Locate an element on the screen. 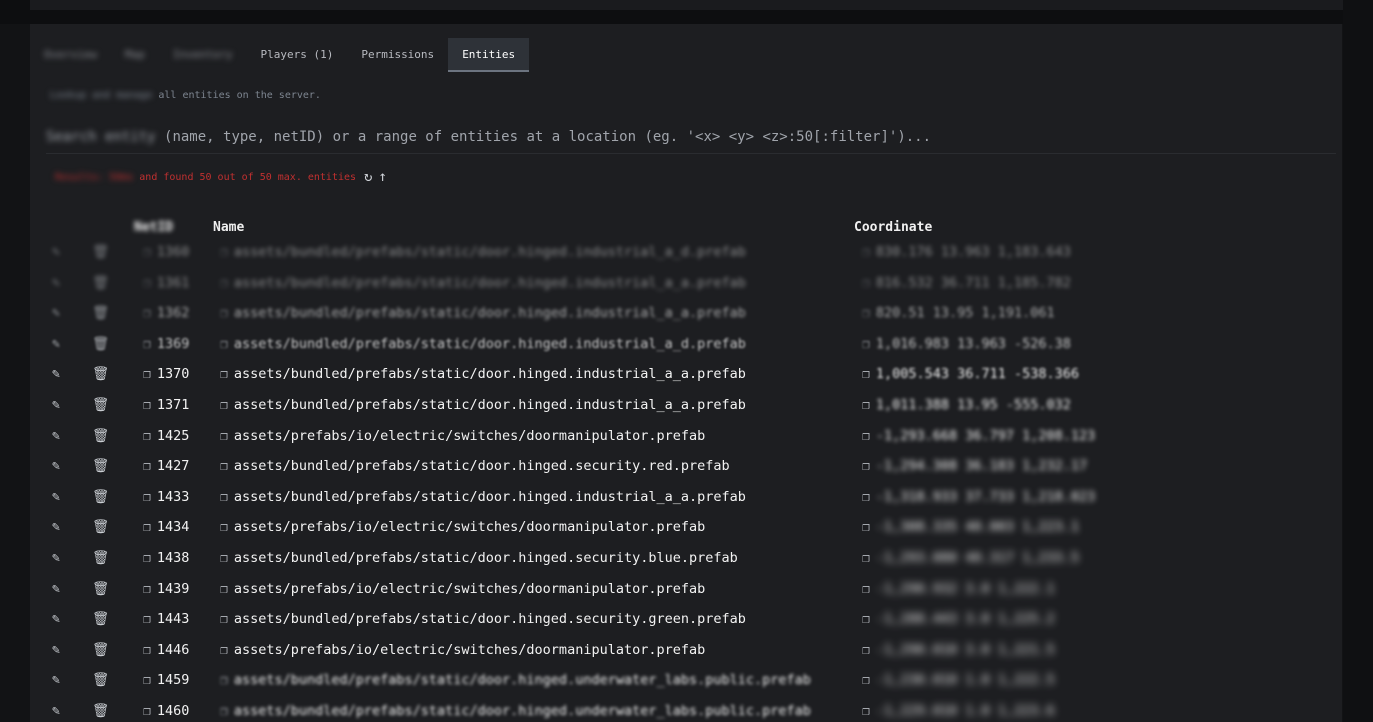  arrow-up-icon: ↑ is located at coordinates (382, 177).